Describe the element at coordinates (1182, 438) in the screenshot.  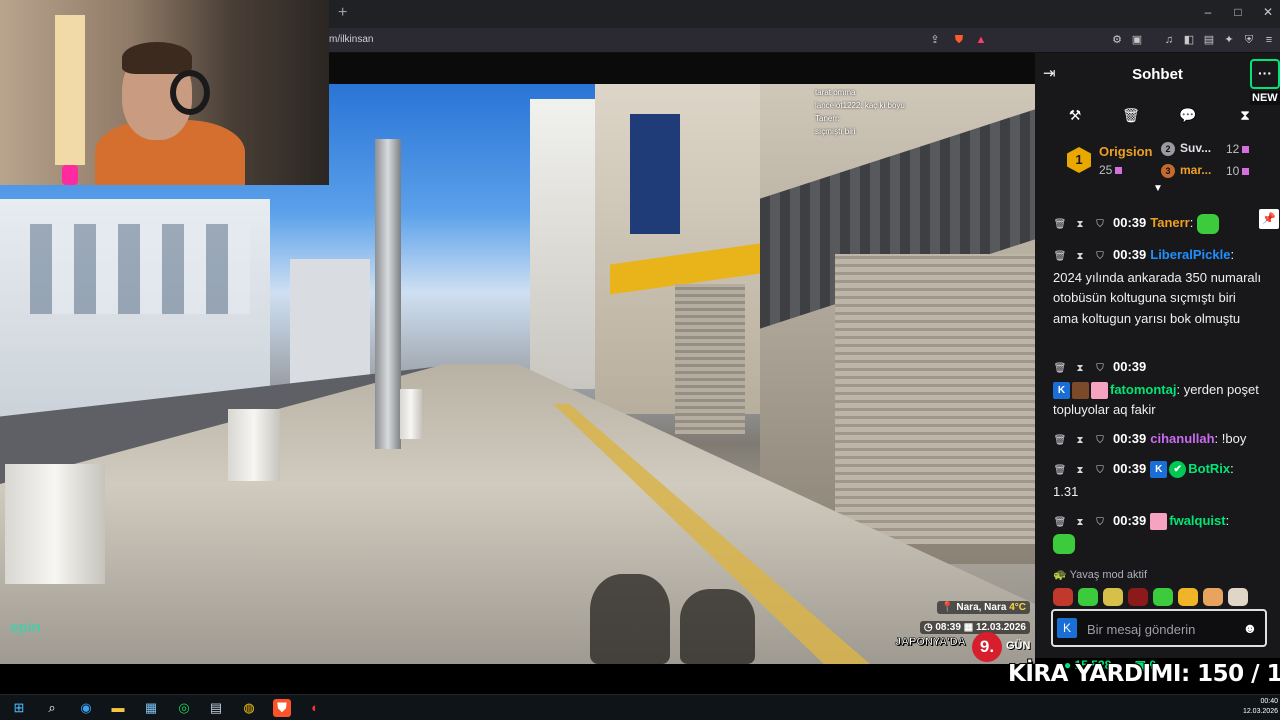
I see `message-username: cihanullah` at that location.